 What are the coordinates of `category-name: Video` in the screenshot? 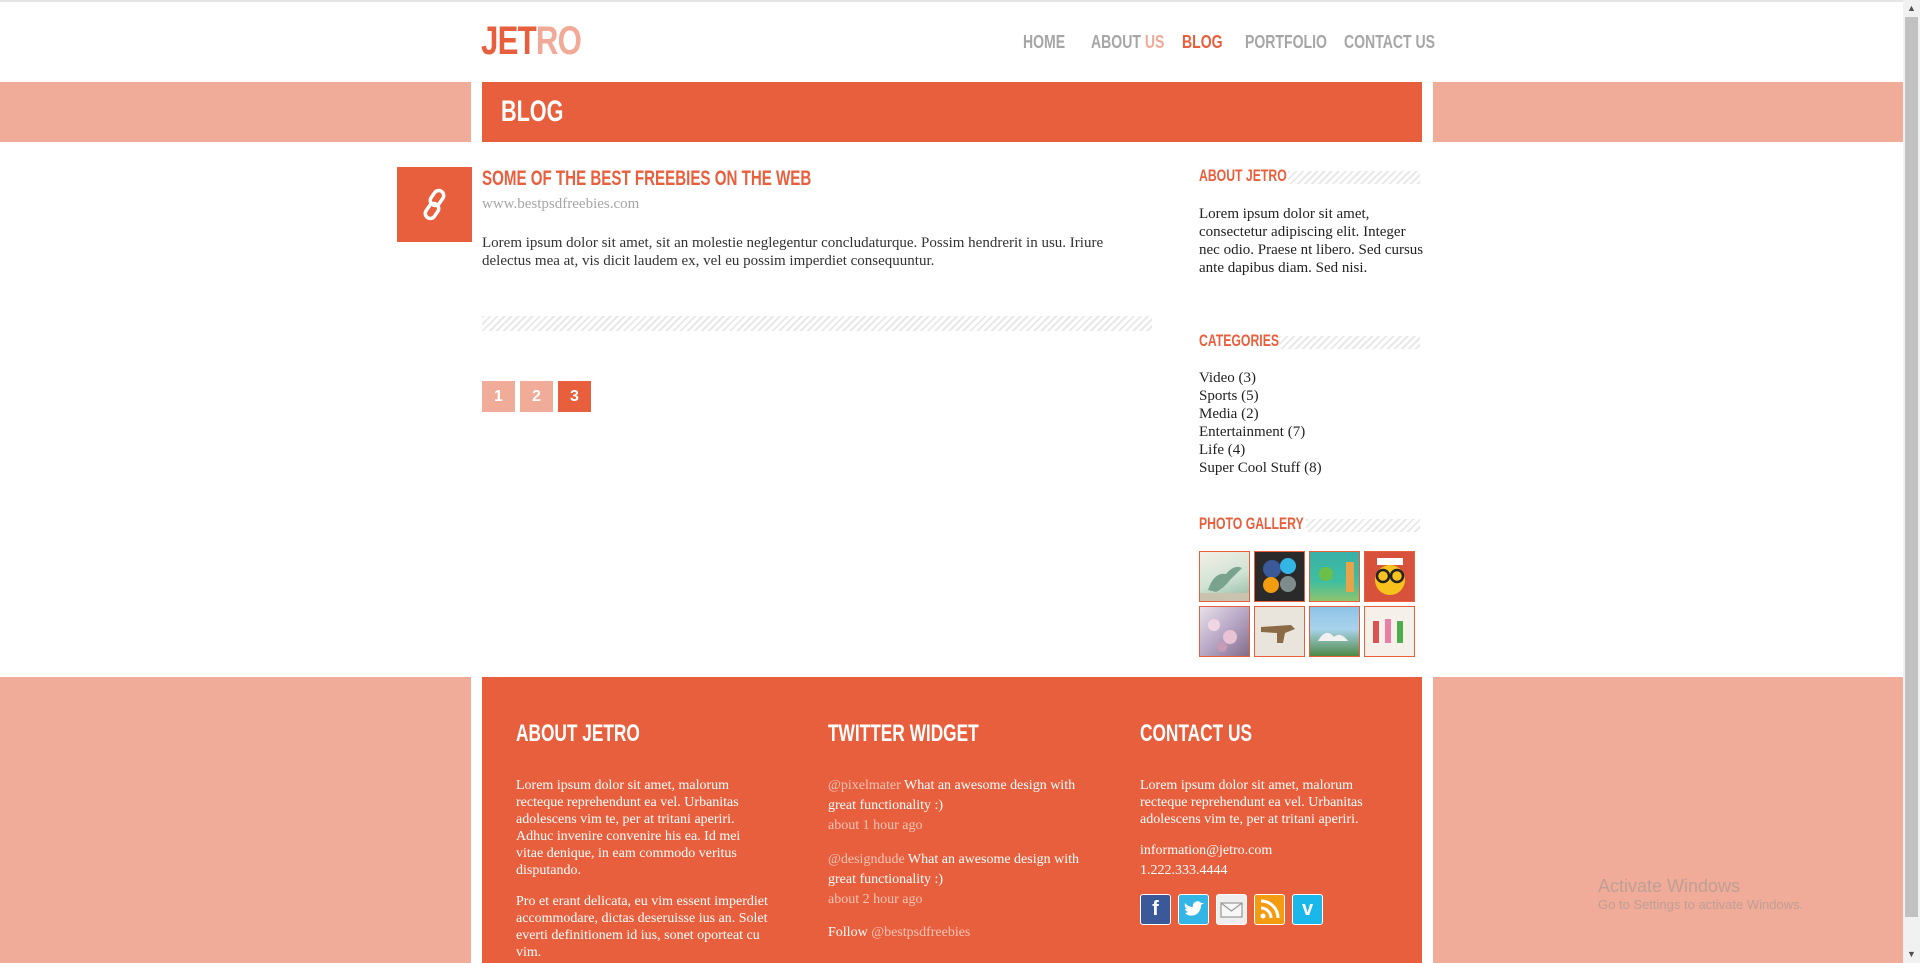 It's located at (1217, 378).